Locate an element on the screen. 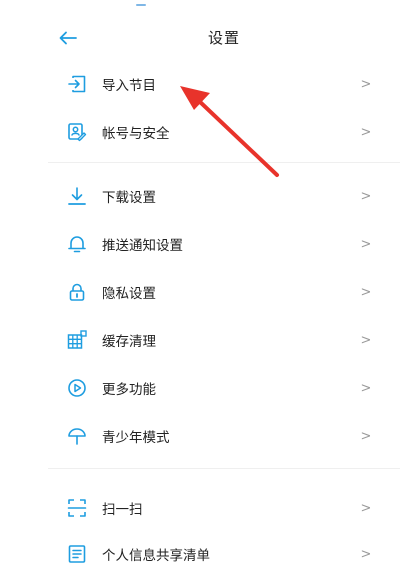  settings-item-more-features: 更多功能 > is located at coordinates (224, 388).